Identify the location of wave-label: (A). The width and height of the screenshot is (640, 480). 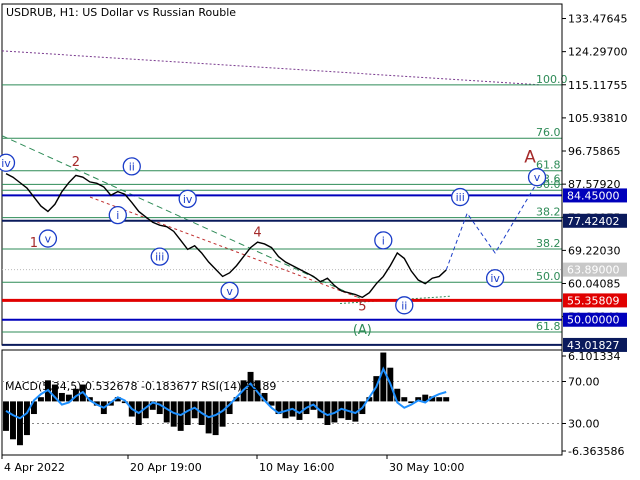
(362, 330).